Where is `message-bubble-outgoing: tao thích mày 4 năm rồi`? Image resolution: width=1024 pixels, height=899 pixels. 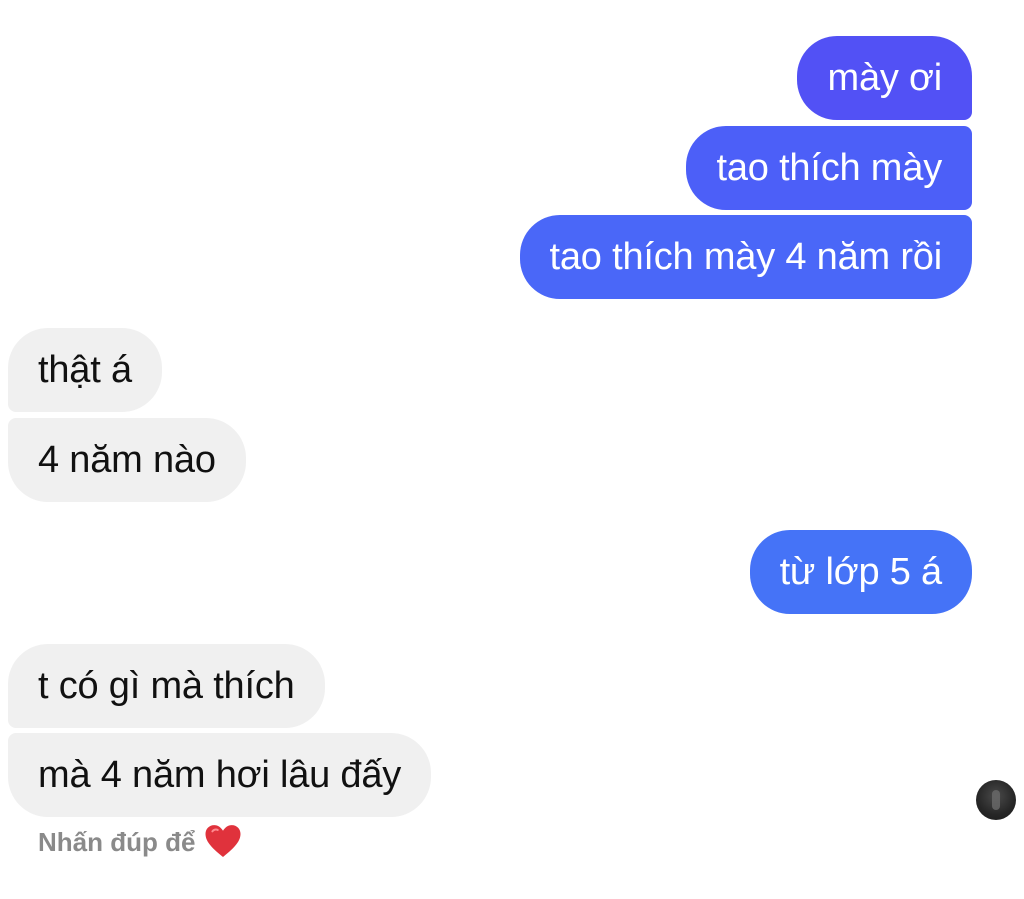
message-bubble-outgoing: tao thích mày 4 năm rồi is located at coordinates (745, 257).